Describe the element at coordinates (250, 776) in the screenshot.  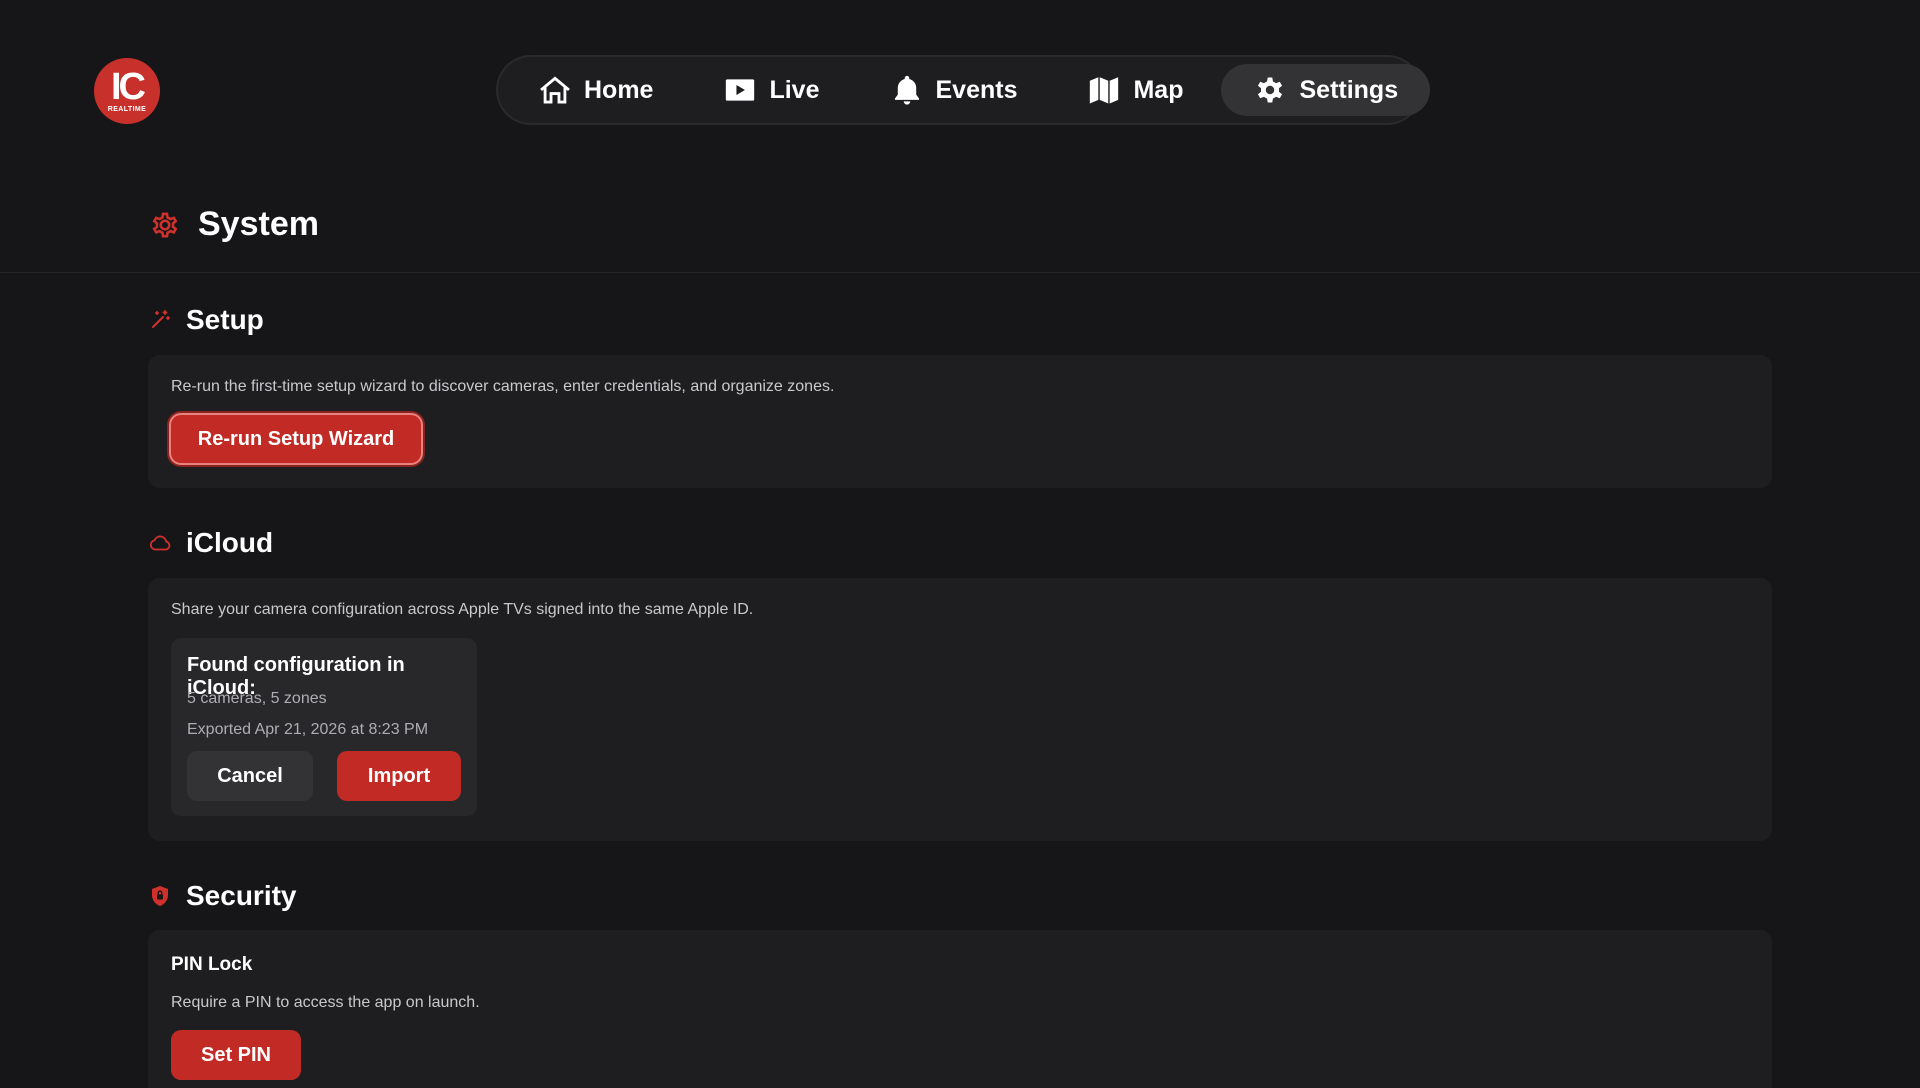
I see `cancel-button: Cancel` at that location.